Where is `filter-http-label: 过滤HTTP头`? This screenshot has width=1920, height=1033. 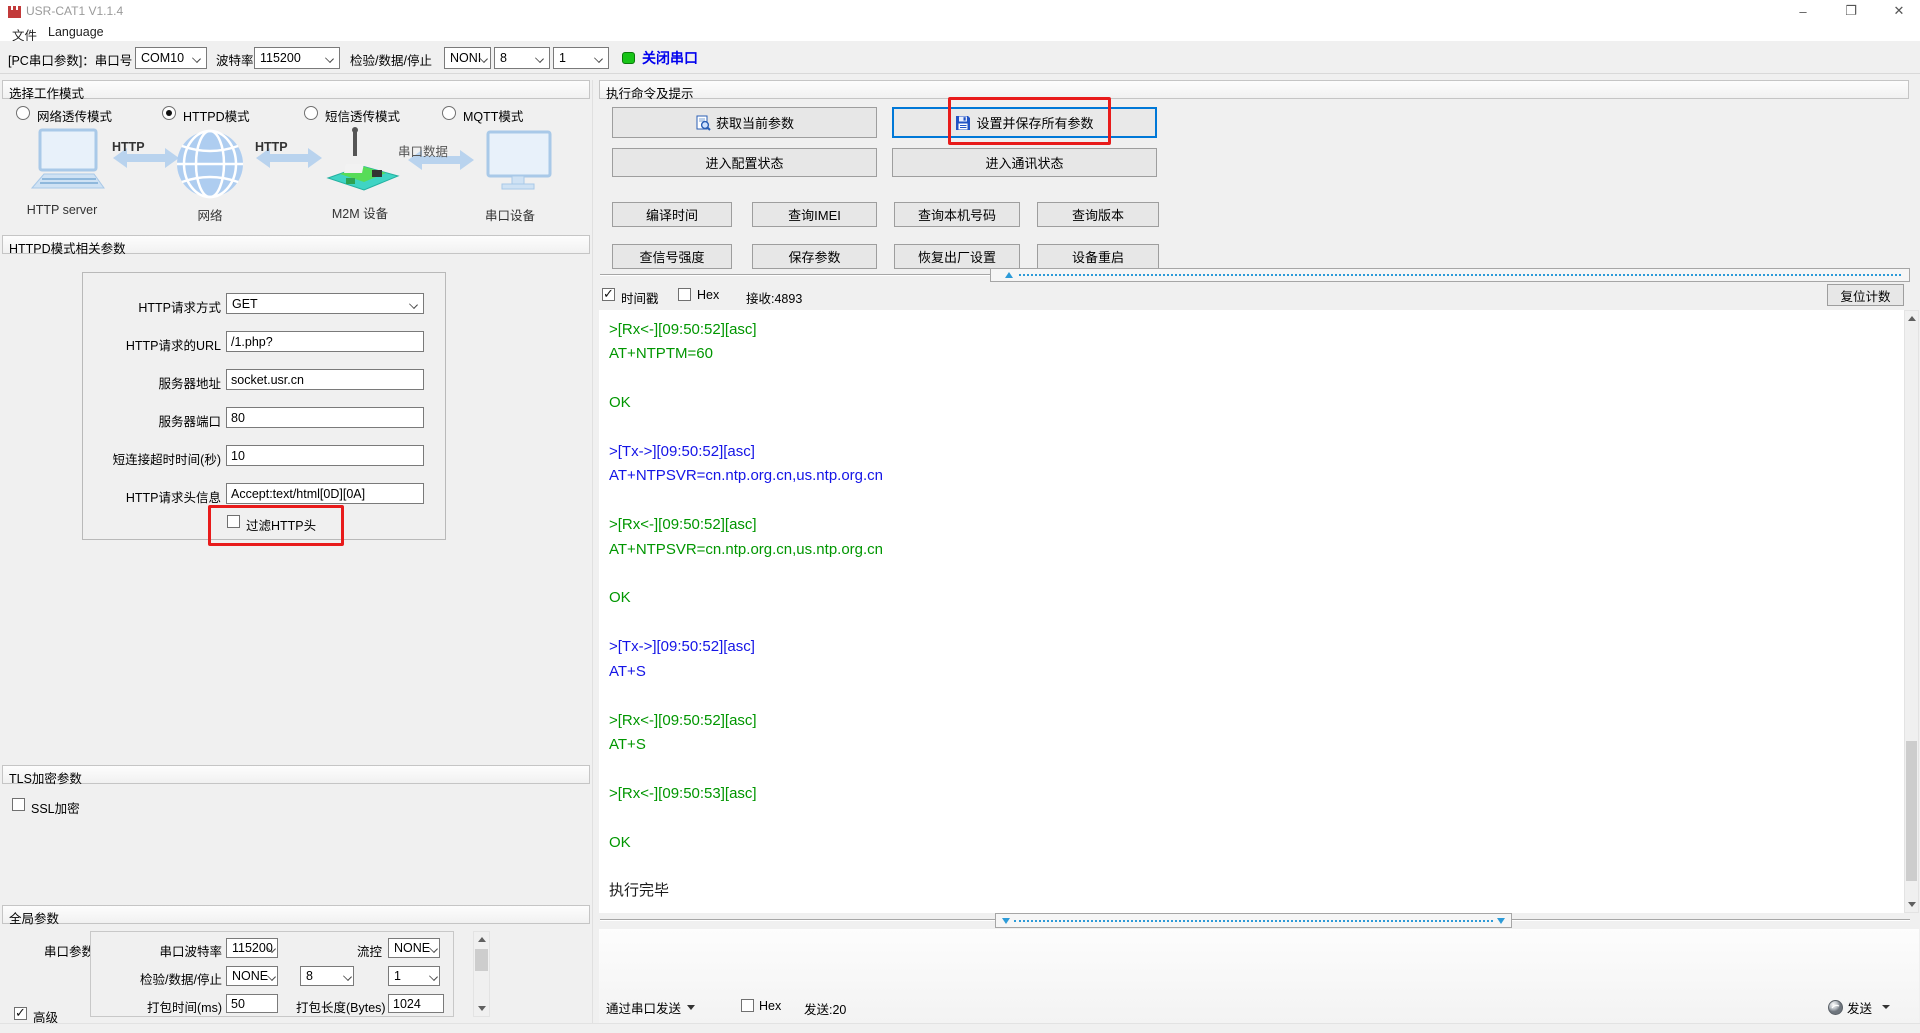
filter-http-label: 过滤HTTP头 is located at coordinates (281, 524).